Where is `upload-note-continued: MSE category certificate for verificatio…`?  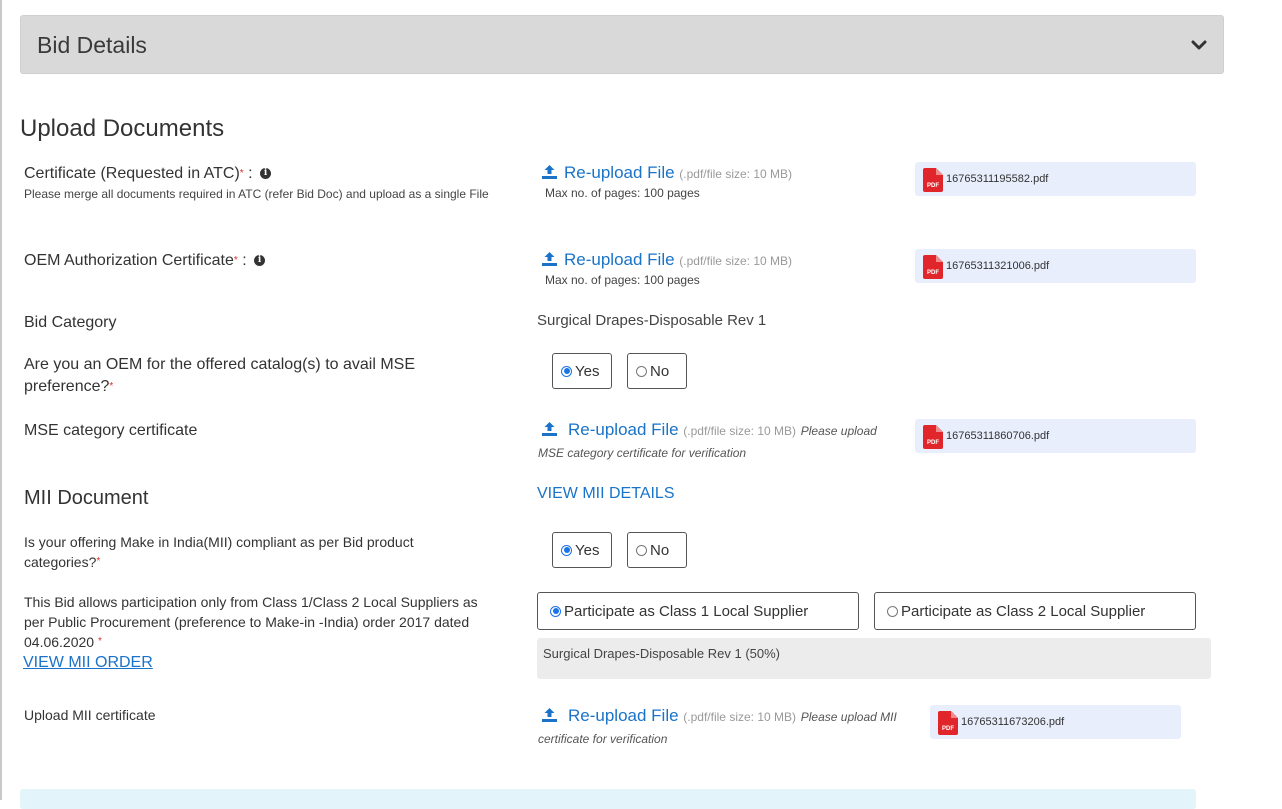
upload-note-continued: MSE category certificate for verificatio… is located at coordinates (642, 453).